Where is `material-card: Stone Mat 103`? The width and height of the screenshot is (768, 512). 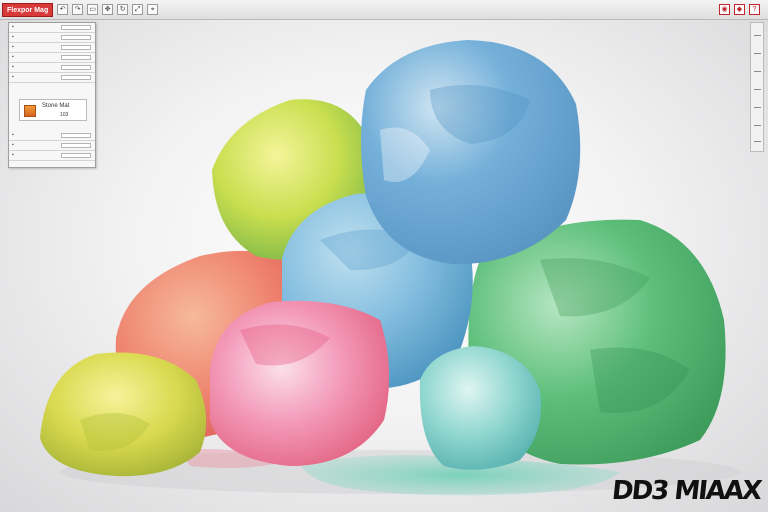 material-card: Stone Mat 103 is located at coordinates (53, 110).